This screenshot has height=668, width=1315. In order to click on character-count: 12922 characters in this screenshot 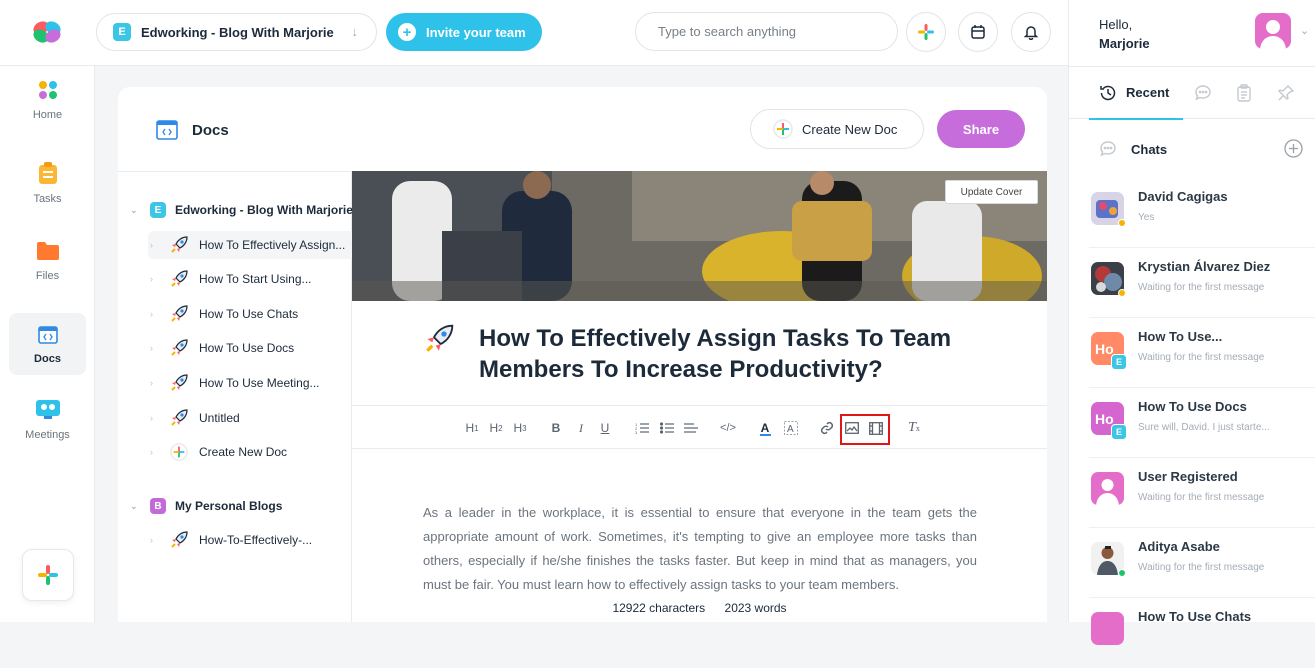, I will do `click(659, 608)`.